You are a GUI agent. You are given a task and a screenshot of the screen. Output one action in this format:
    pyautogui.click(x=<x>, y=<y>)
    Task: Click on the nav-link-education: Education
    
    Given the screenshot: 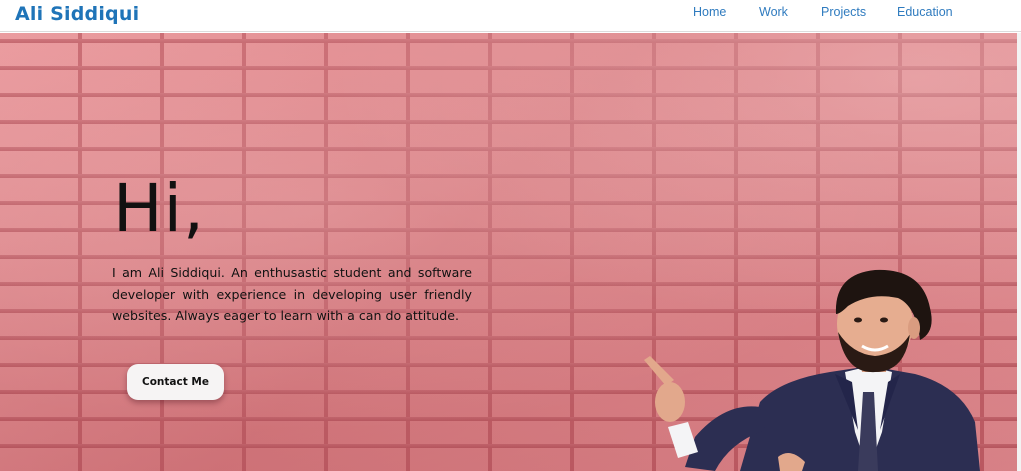 What is the action you would take?
    pyautogui.click(x=925, y=12)
    